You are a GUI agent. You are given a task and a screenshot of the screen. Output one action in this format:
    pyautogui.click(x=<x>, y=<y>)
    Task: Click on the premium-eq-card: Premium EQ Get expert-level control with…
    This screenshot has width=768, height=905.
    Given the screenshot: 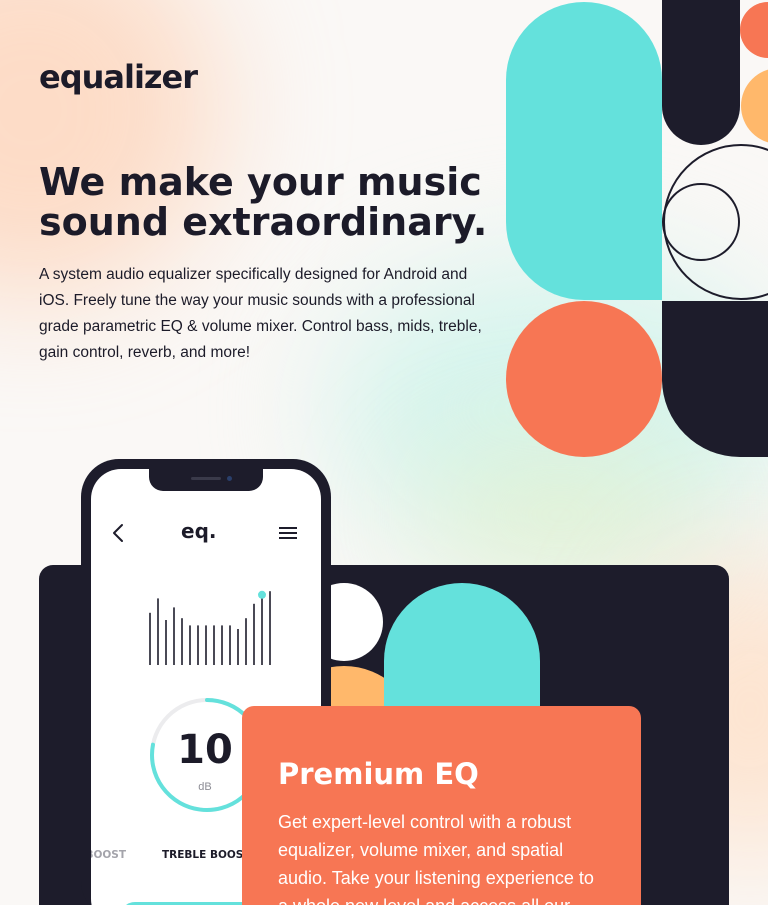 What is the action you would take?
    pyautogui.click(x=441, y=805)
    